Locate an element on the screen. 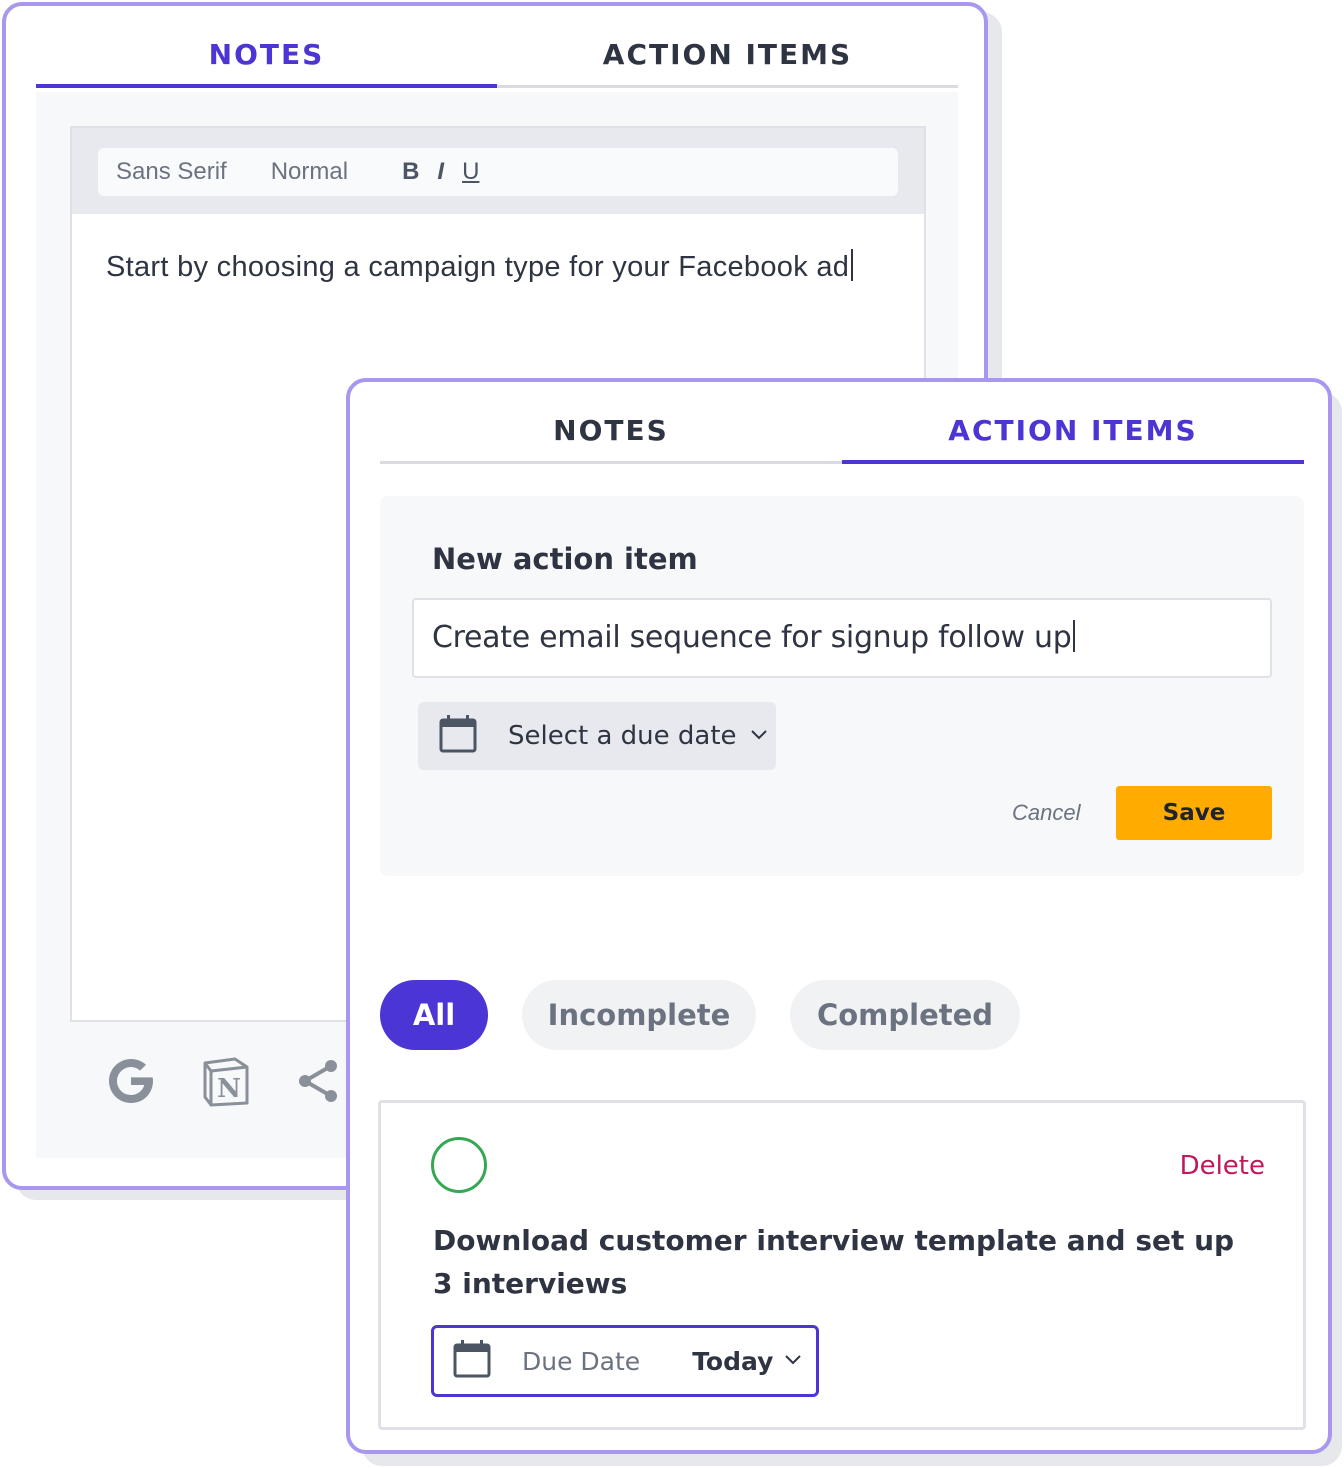  italic-button: I is located at coordinates (440, 172).